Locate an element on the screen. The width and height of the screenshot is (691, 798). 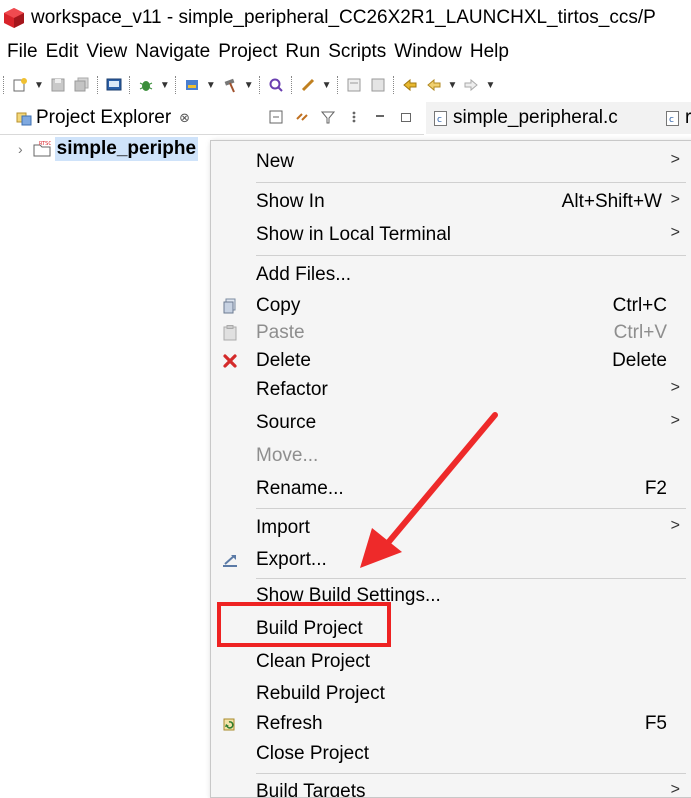
prev-edit-icon is located at coordinates (410, 85).